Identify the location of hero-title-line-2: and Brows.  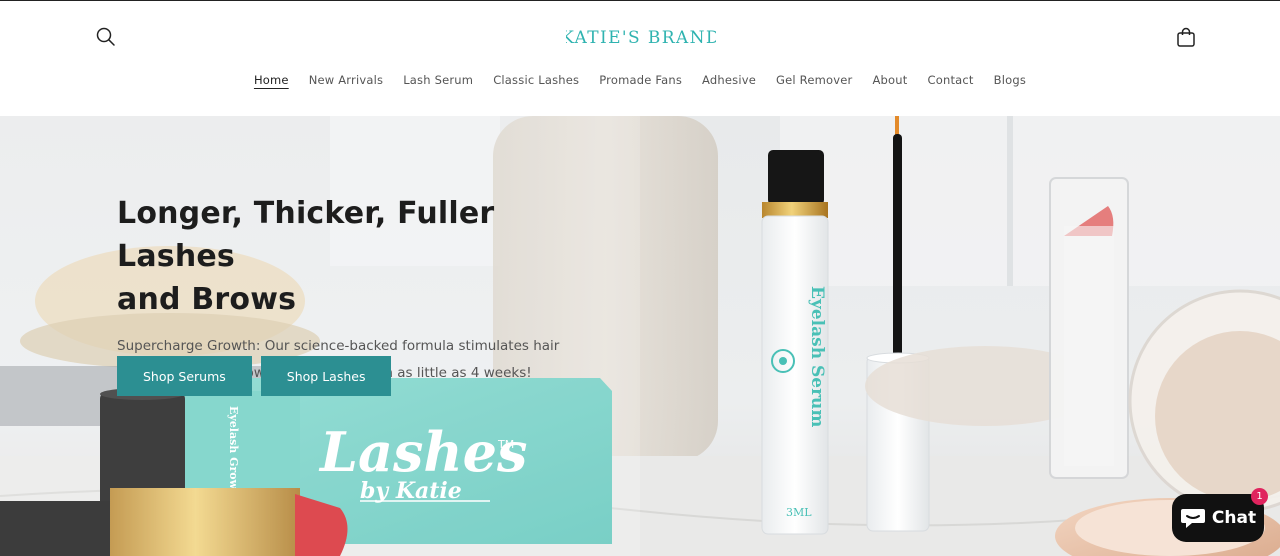
(207, 299).